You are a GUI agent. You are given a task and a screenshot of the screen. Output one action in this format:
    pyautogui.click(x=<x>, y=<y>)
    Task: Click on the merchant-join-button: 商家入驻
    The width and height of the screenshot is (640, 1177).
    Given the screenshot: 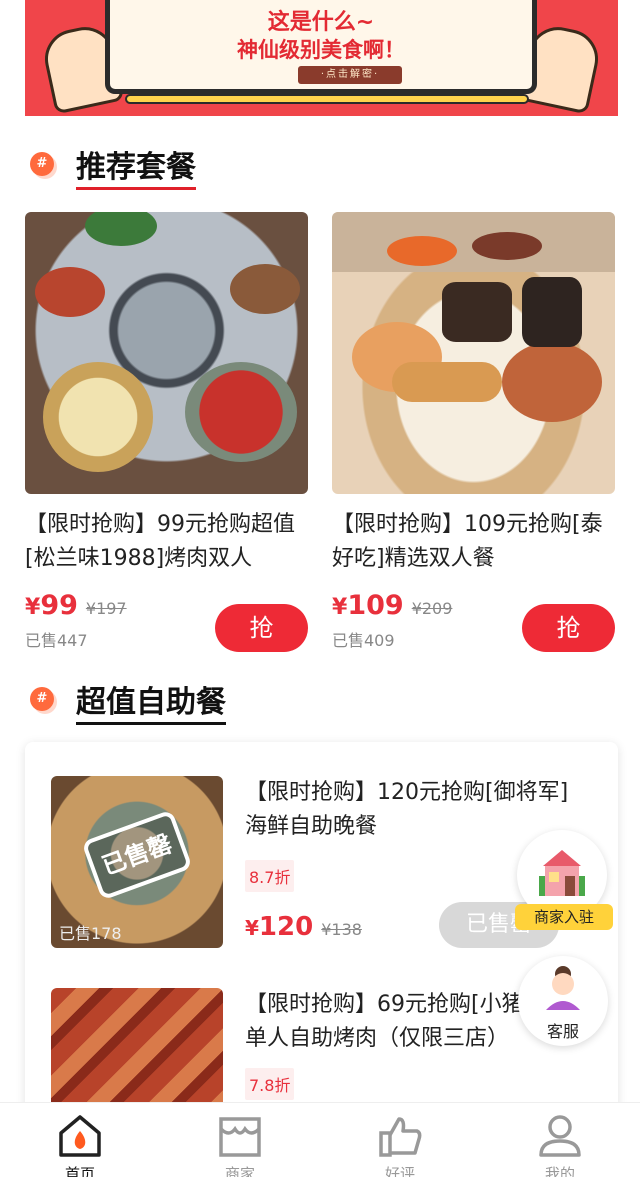 What is the action you would take?
    pyautogui.click(x=564, y=881)
    